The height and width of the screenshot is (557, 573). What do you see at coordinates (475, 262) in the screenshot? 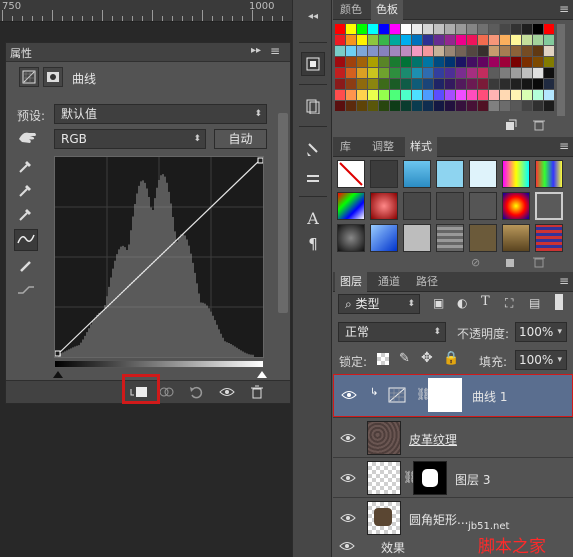
I see `clear-style-icon: ⊘` at bounding box center [475, 262].